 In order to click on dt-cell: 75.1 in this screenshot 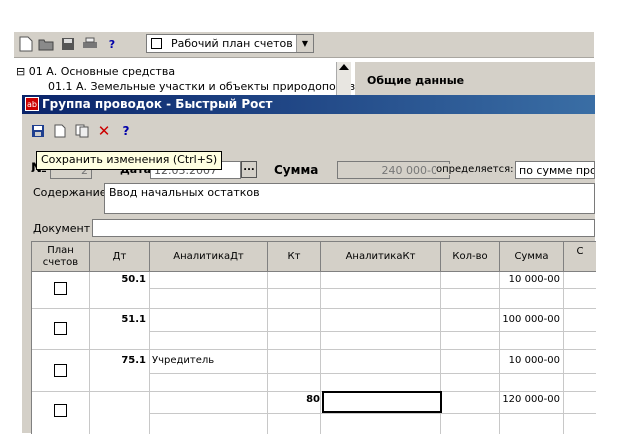, I will do `click(133, 360)`.